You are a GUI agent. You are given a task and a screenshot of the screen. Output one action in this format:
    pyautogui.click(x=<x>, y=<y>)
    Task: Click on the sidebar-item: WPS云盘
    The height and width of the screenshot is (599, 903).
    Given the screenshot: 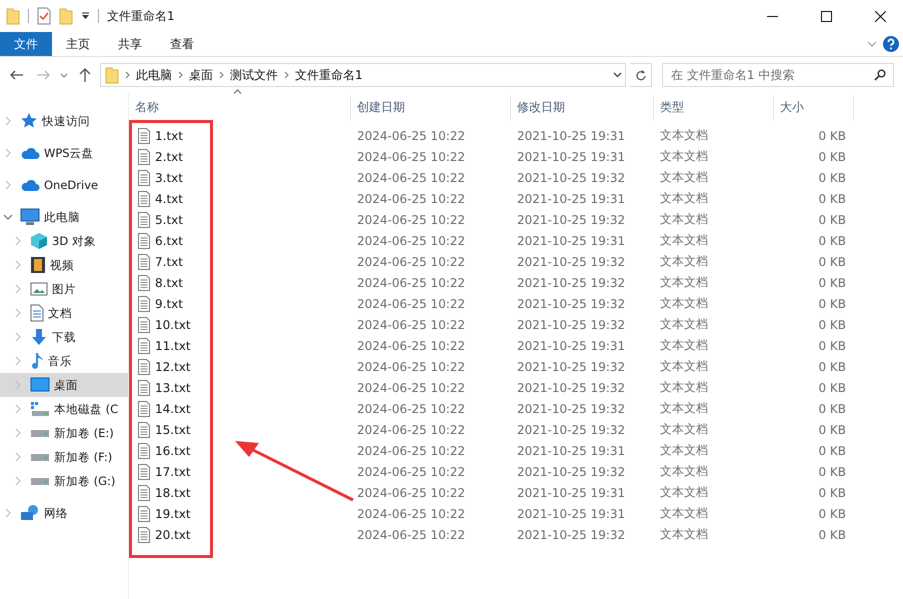 What is the action you would take?
    pyautogui.click(x=64, y=153)
    